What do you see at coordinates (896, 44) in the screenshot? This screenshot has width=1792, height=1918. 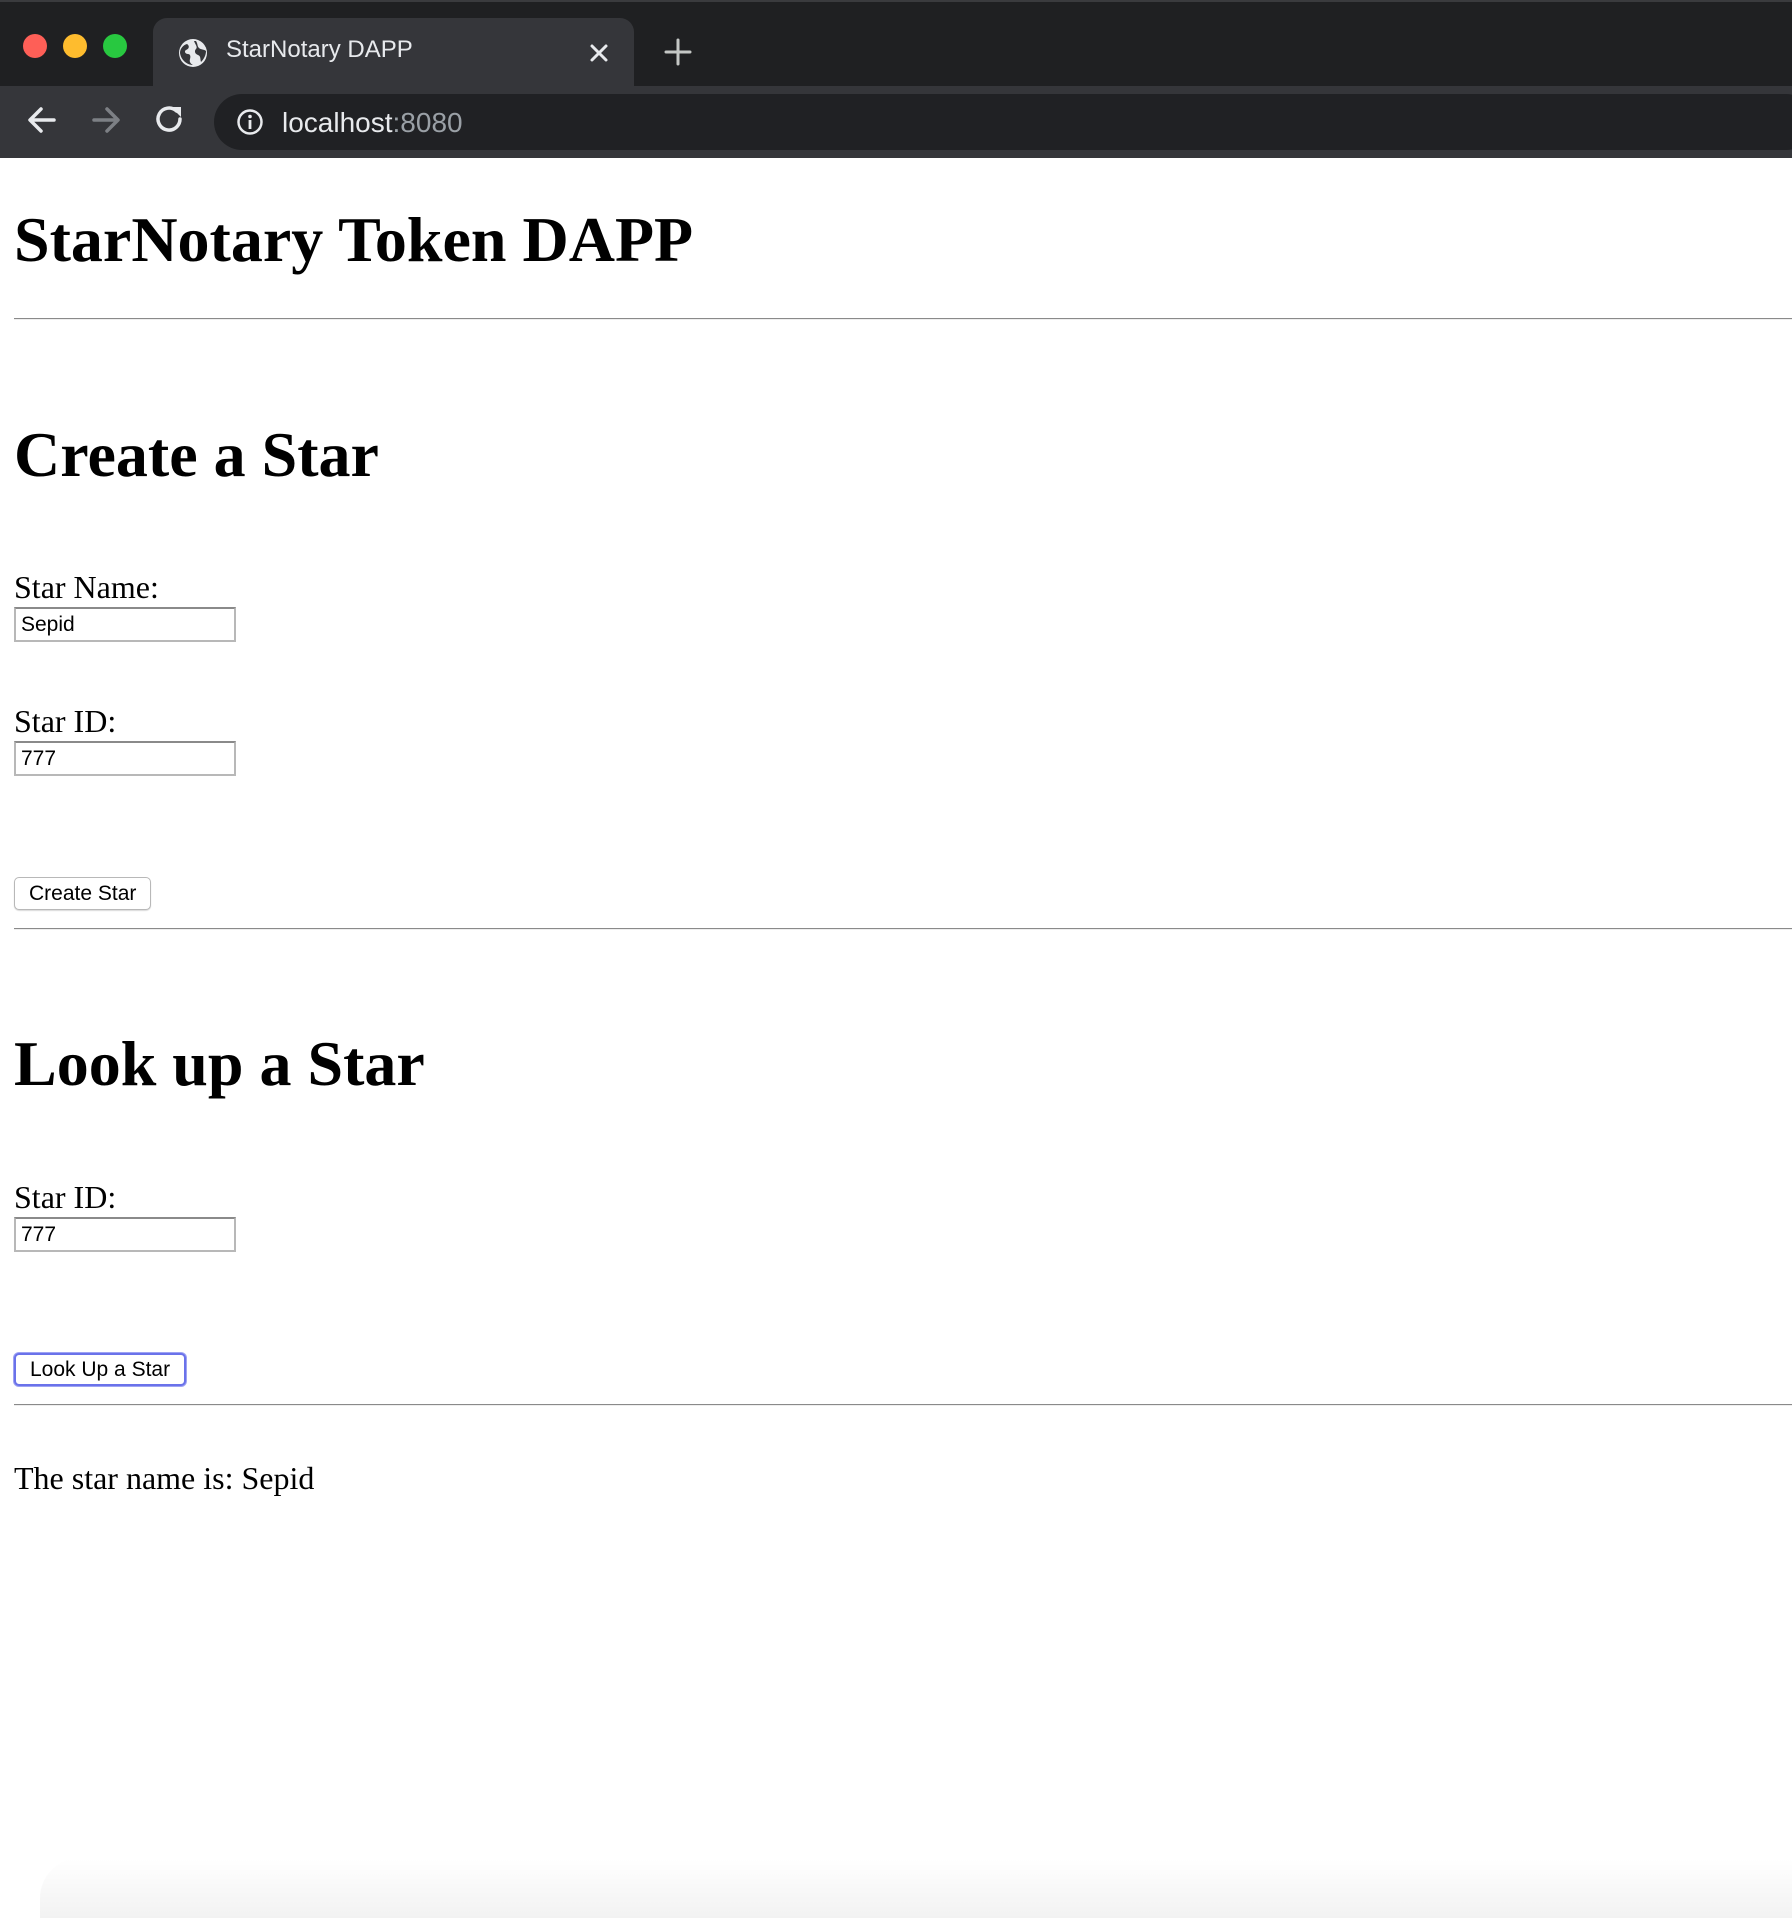 I see `title-bar: StarNotary DAPP` at bounding box center [896, 44].